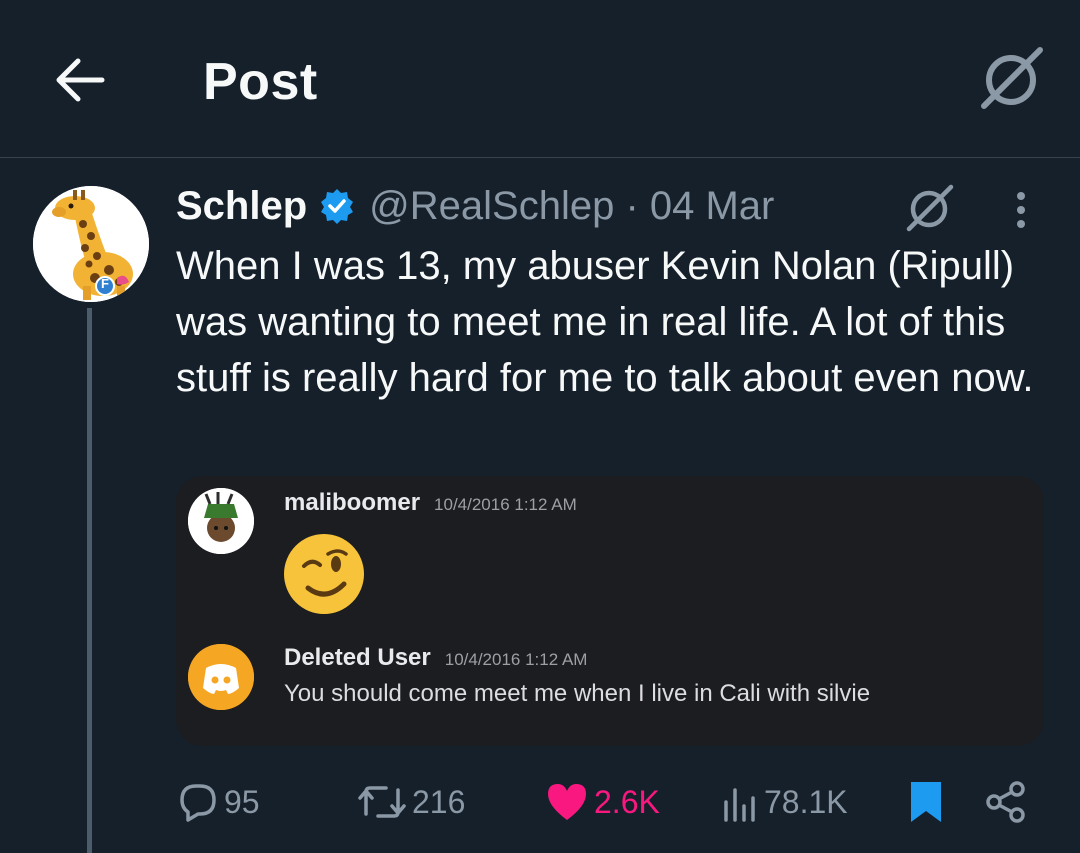 This screenshot has height=853, width=1080. Describe the element at coordinates (439, 801) in the screenshot. I see `repost-count: 216` at that location.